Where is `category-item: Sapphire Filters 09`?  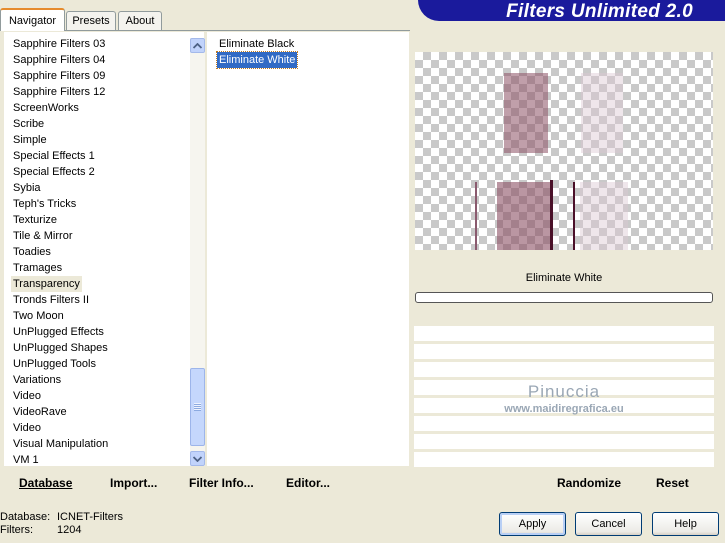 category-item: Sapphire Filters 09 is located at coordinates (59, 76).